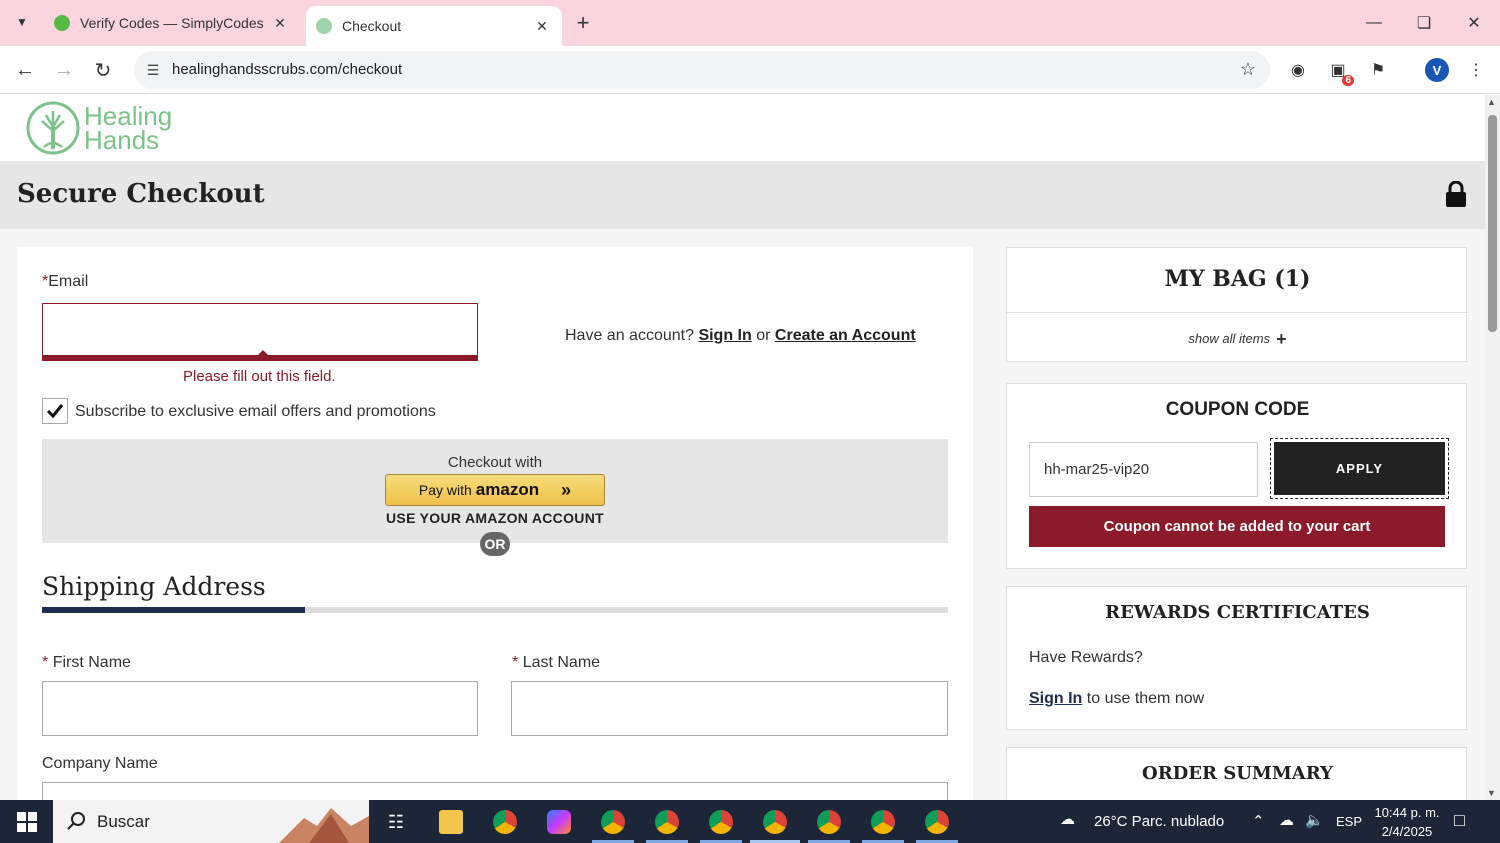  I want to click on company-name-field, so click(495, 791).